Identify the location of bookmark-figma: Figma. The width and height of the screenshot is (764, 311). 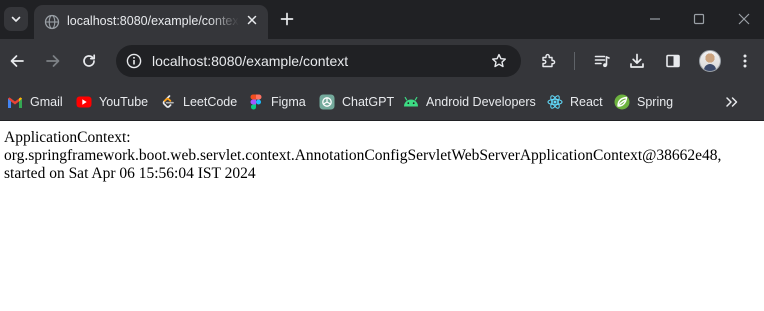
(277, 102).